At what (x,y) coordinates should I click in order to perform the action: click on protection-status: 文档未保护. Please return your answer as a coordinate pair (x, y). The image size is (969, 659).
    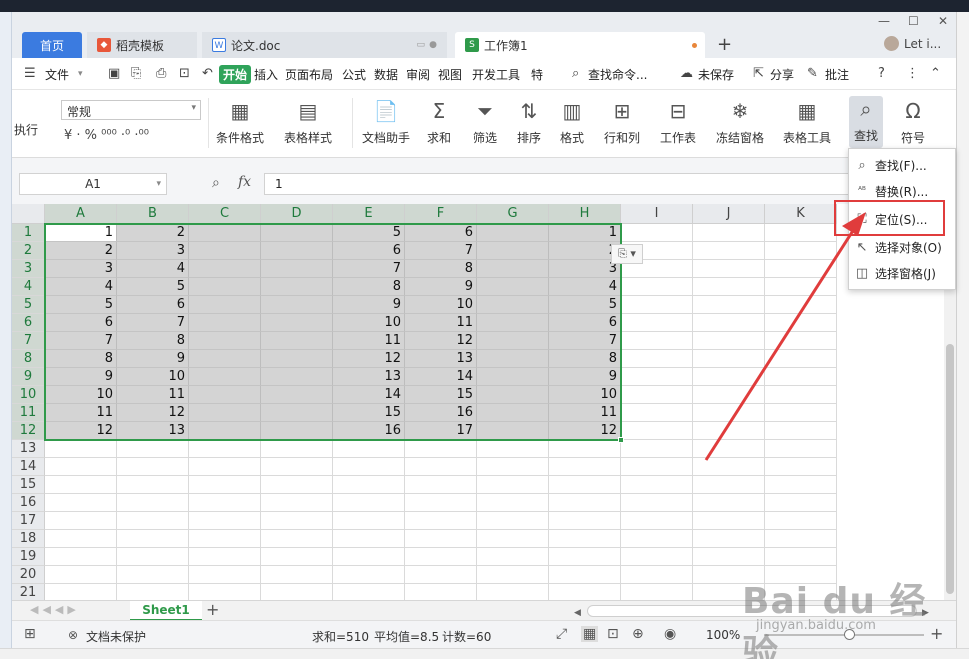
    Looking at the image, I should click on (116, 636).